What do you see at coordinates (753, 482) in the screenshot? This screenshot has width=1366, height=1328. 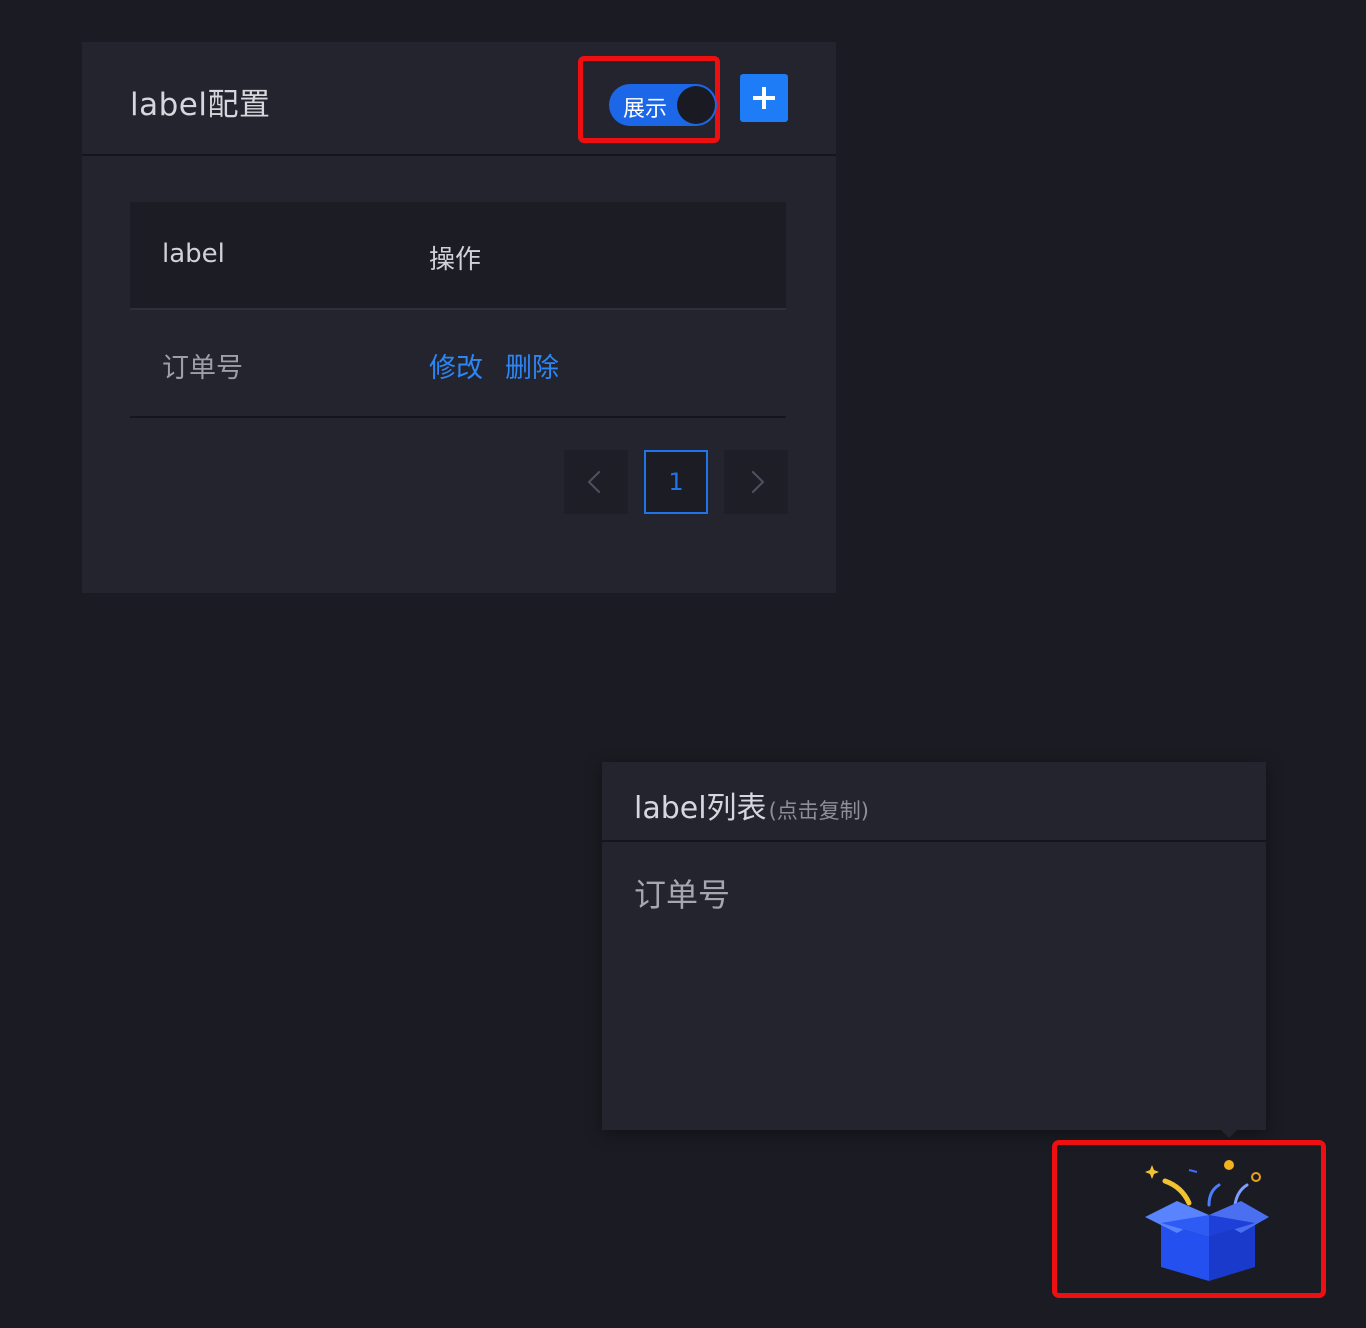 I see `chevron-right-icon` at bounding box center [753, 482].